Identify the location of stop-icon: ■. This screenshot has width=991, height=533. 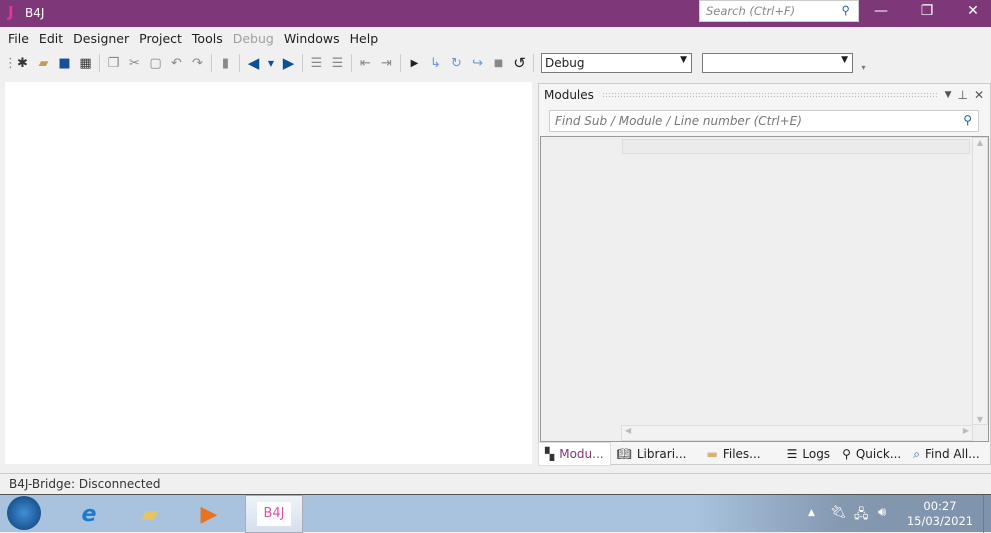
(498, 63).